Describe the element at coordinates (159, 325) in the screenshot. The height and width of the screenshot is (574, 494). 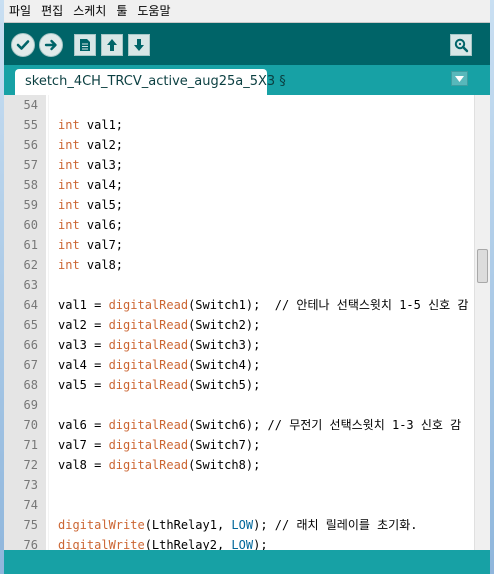
I see `code-text: val2 = digitalRead(Switch2);` at that location.